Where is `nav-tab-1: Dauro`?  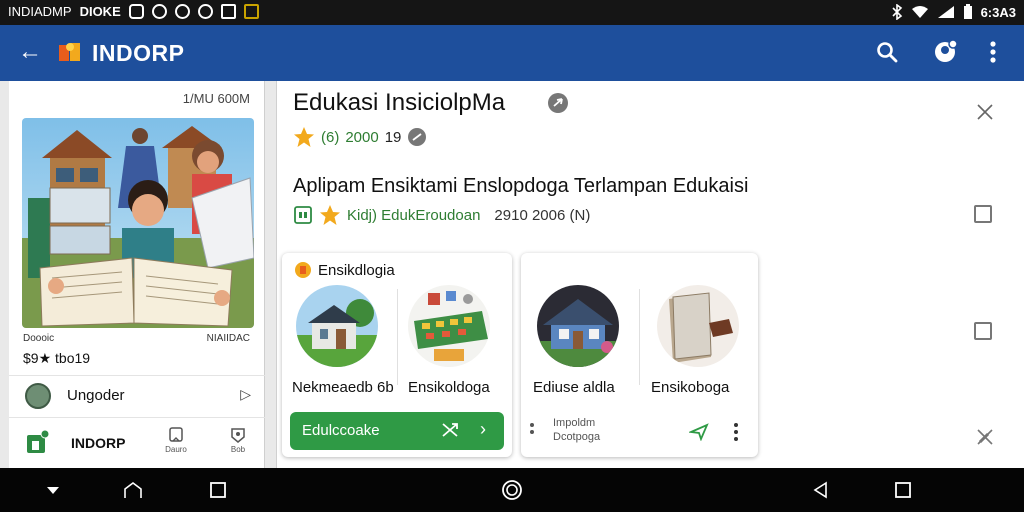
nav-tab-1: Dauro is located at coordinates (176, 440).